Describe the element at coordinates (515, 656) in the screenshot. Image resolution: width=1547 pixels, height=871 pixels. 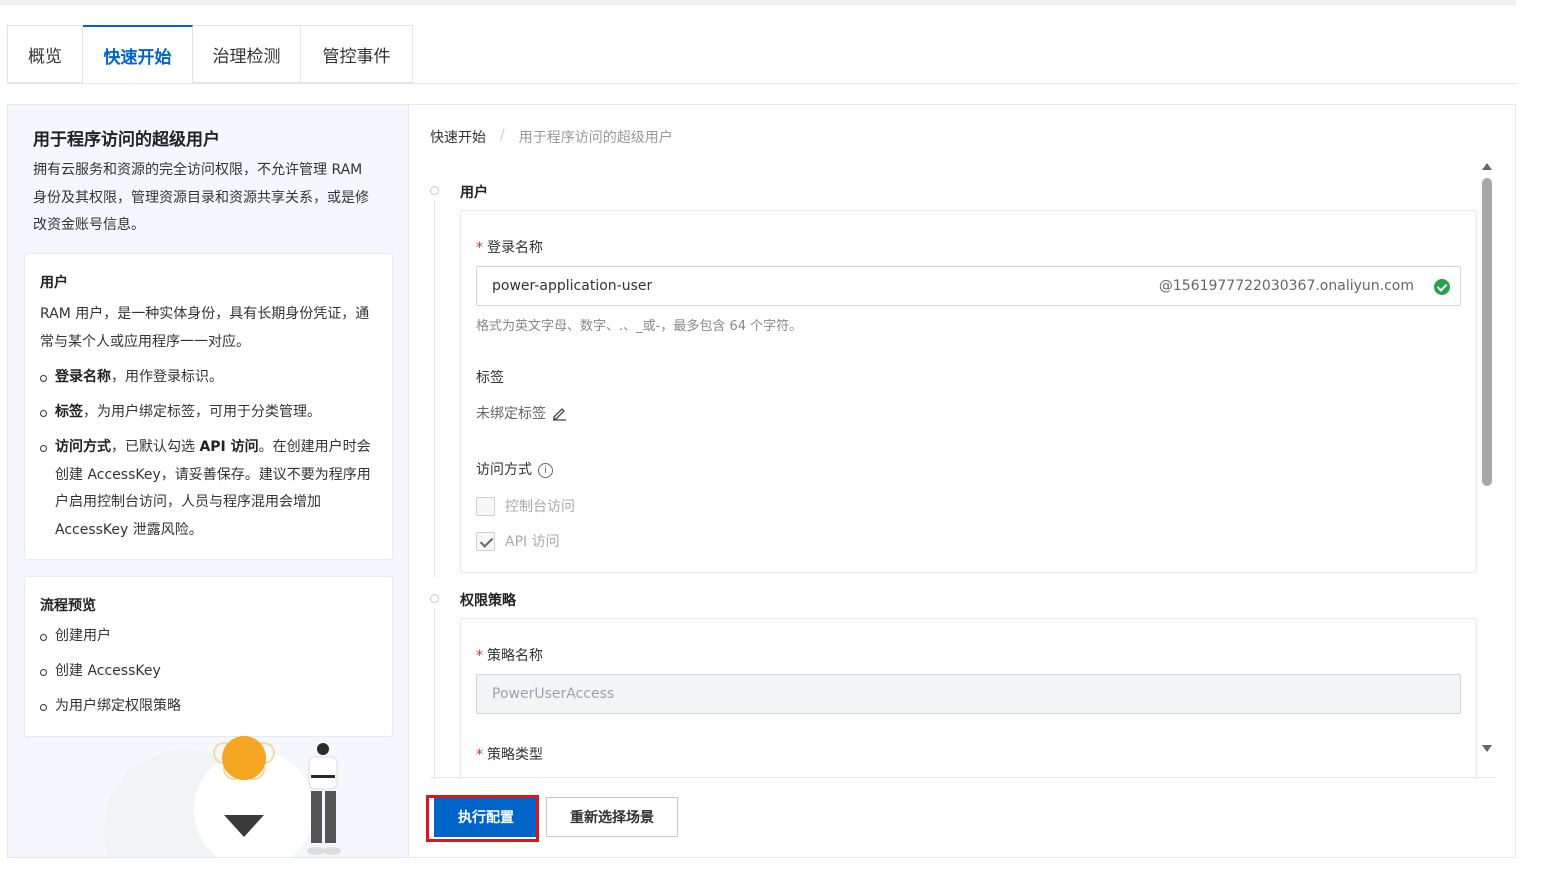
I see `policy-name-label-text: 策略名称` at that location.